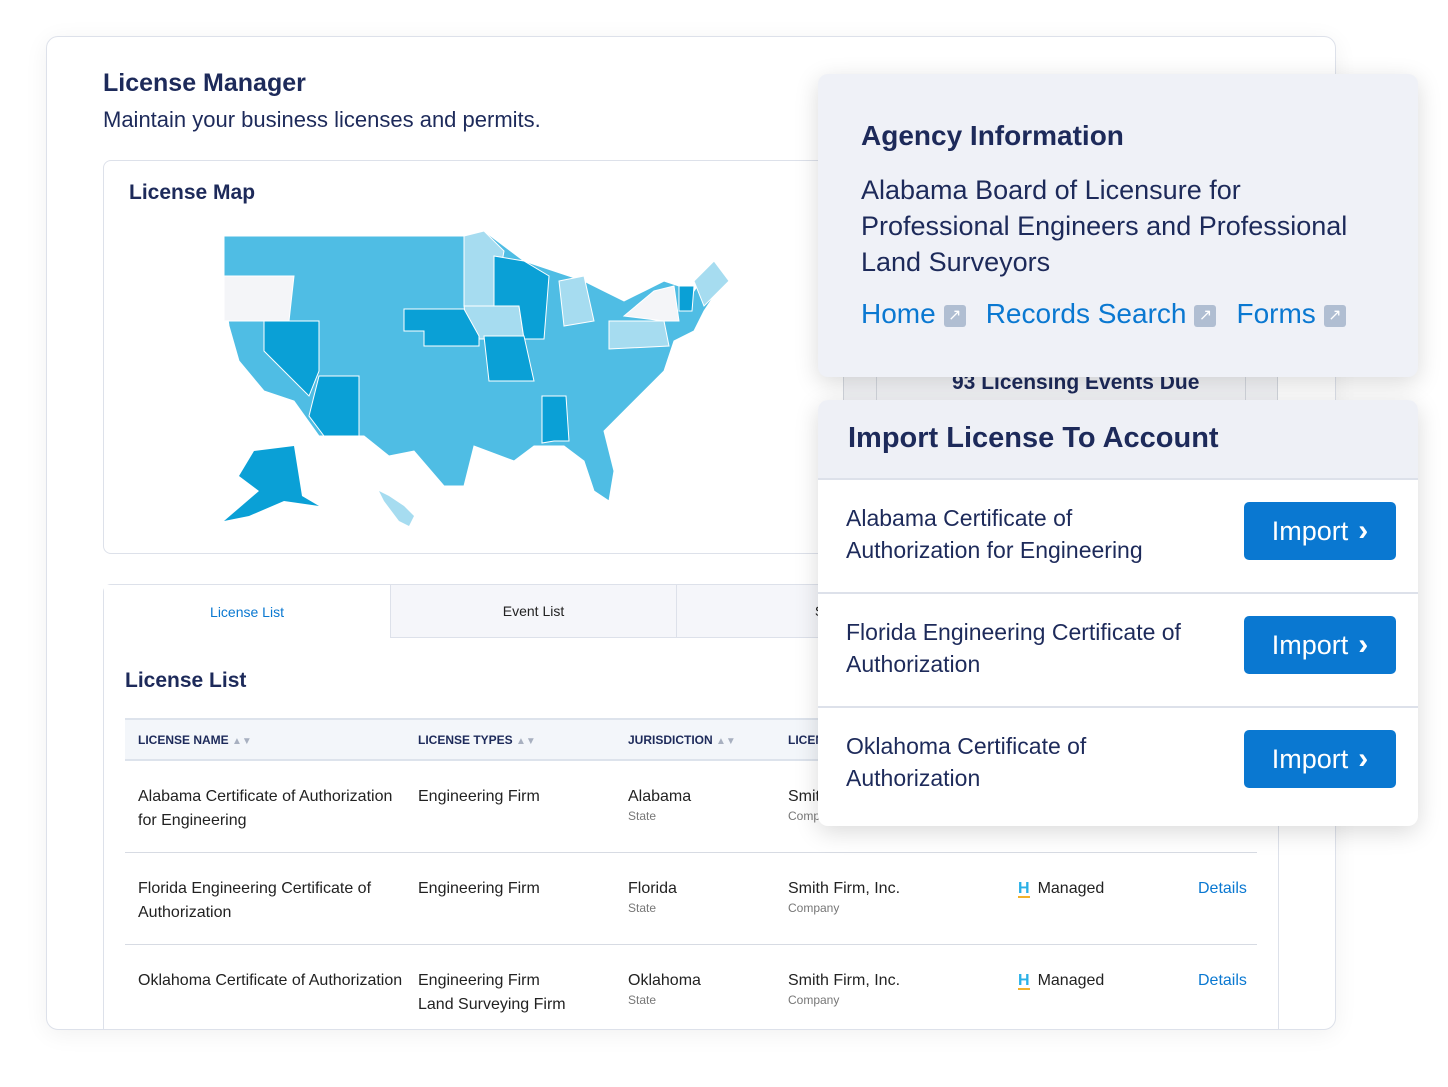 Image resolution: width=1448 pixels, height=1087 pixels. What do you see at coordinates (510, 986) in the screenshot?
I see `license-types: Engineering Firm Land Surveying Firm` at bounding box center [510, 986].